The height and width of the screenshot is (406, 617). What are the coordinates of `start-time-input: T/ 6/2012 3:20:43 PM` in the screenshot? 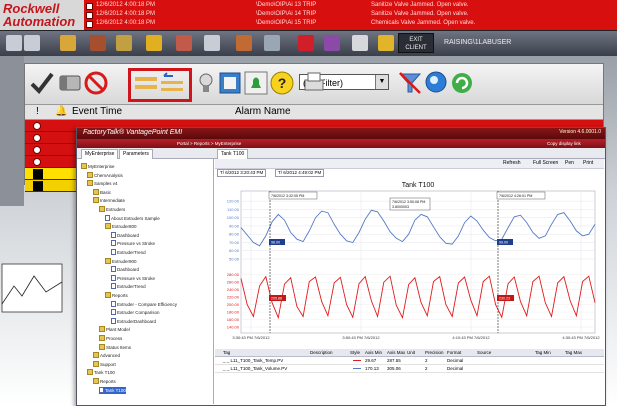 It's located at (242, 173).